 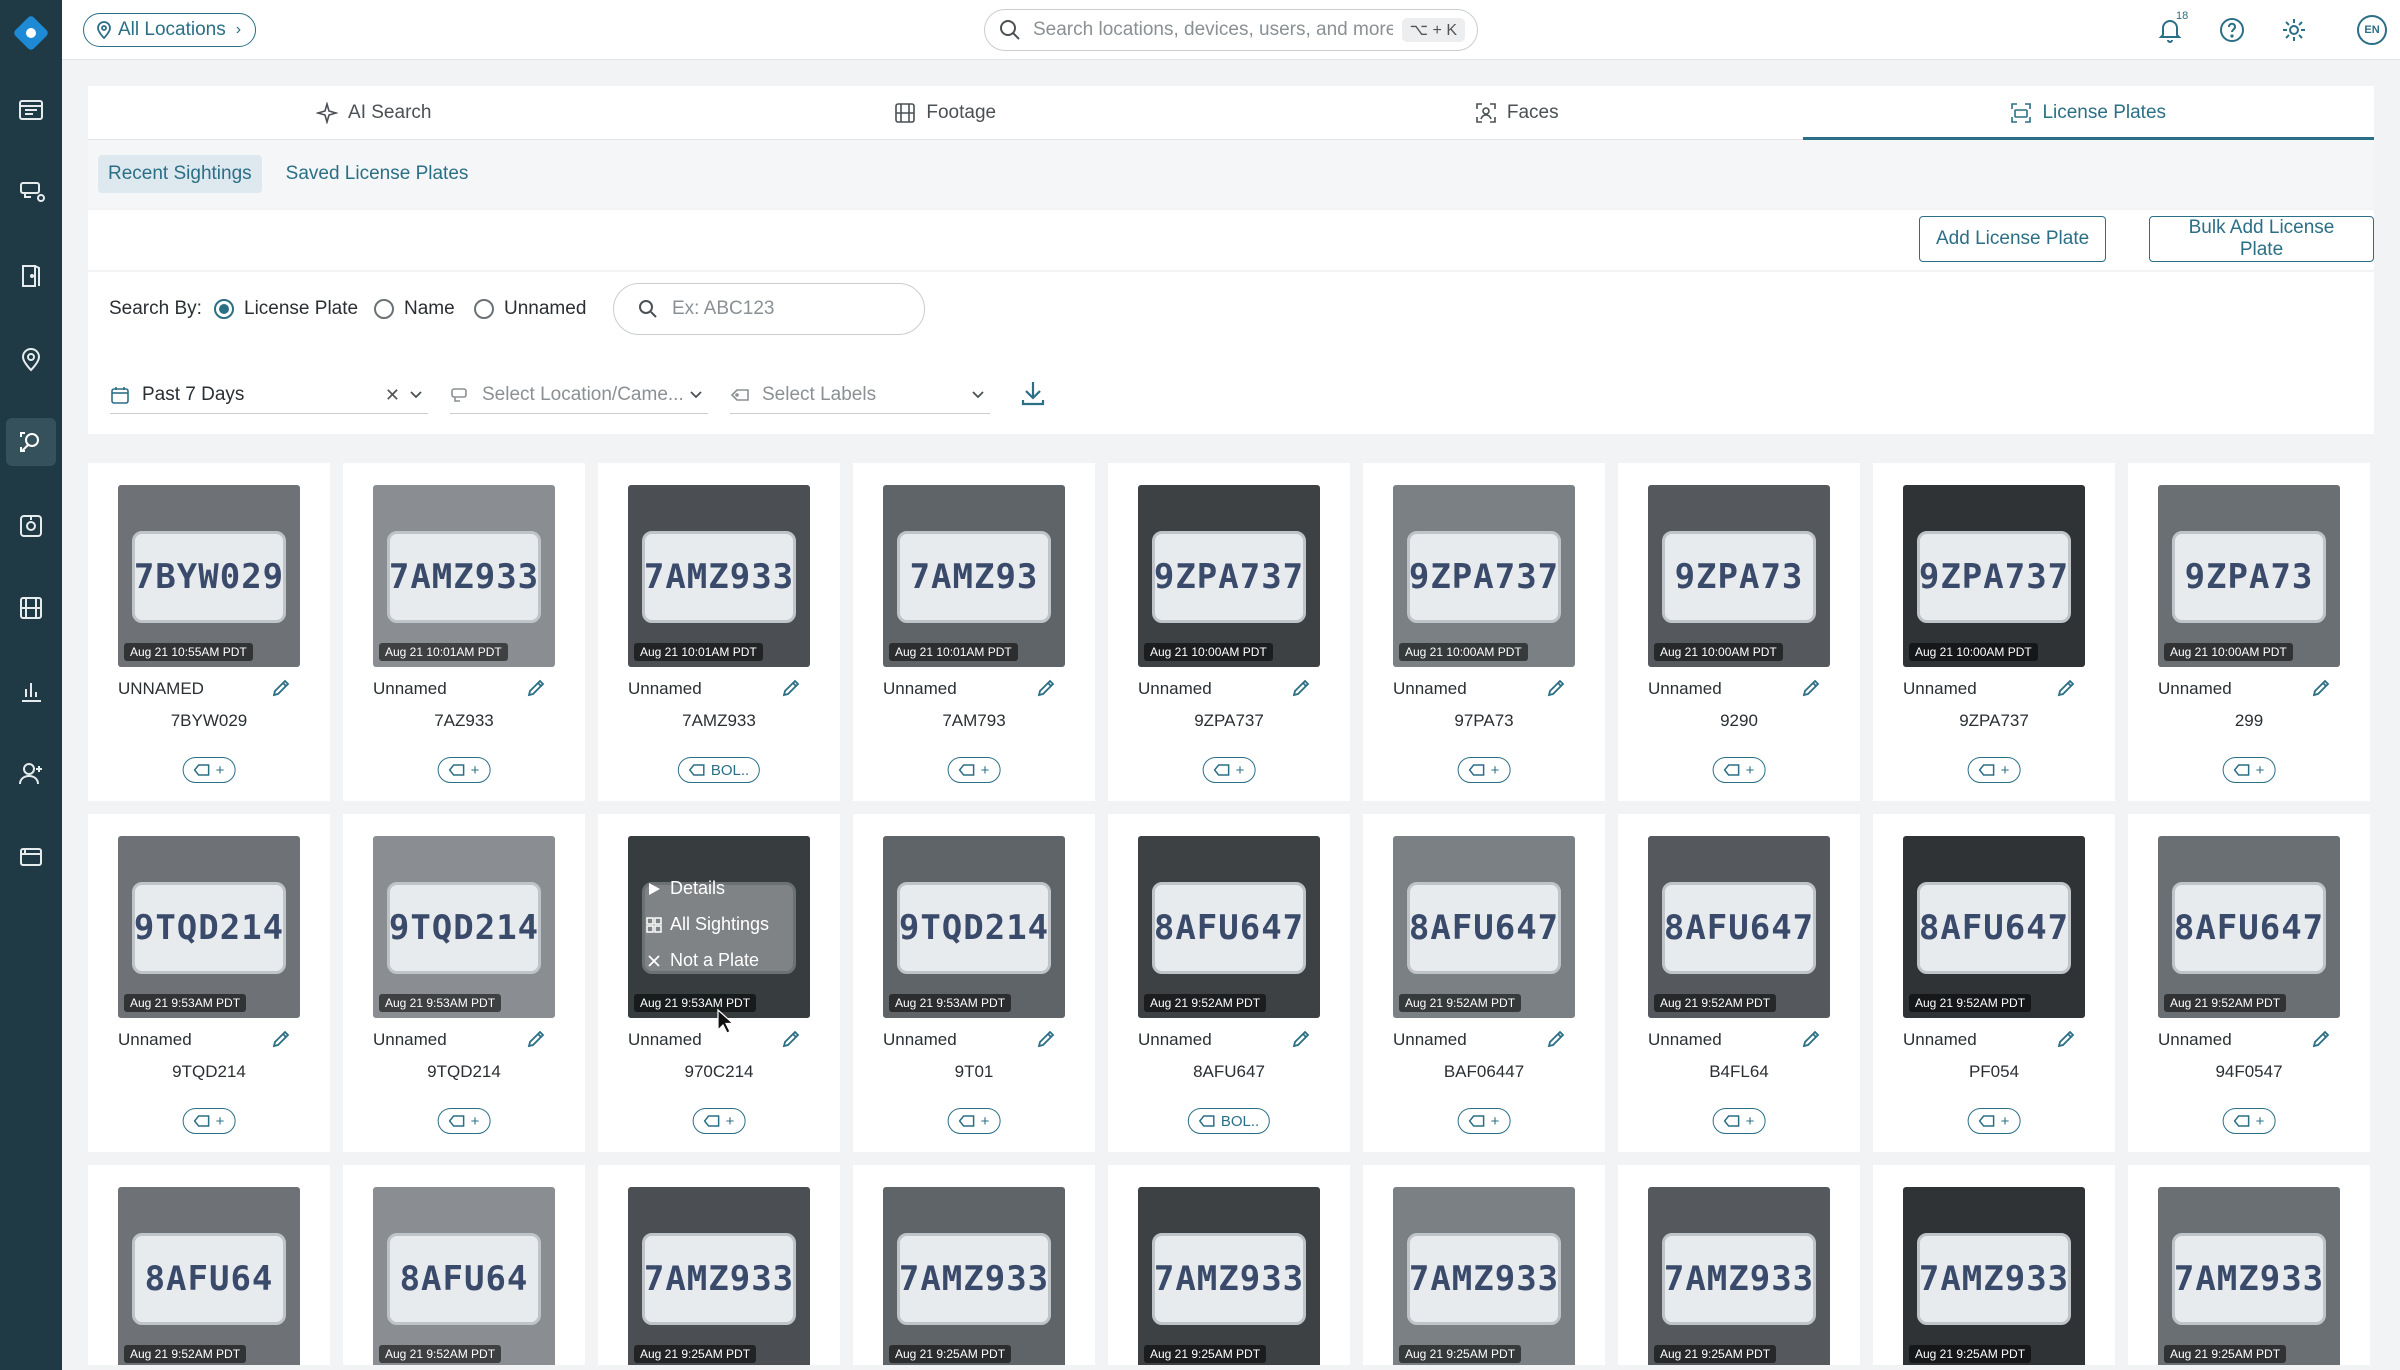 I want to click on labels-select: Select Labels, so click(x=860, y=395).